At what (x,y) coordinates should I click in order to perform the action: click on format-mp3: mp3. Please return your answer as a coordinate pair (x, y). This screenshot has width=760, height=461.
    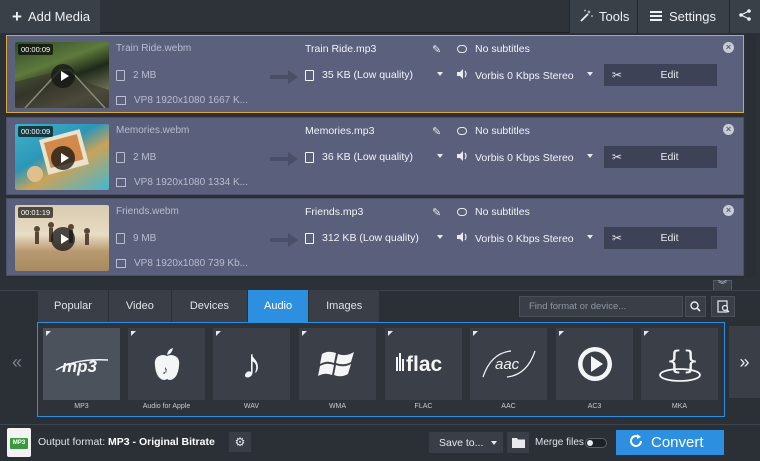
    Looking at the image, I should click on (81, 364).